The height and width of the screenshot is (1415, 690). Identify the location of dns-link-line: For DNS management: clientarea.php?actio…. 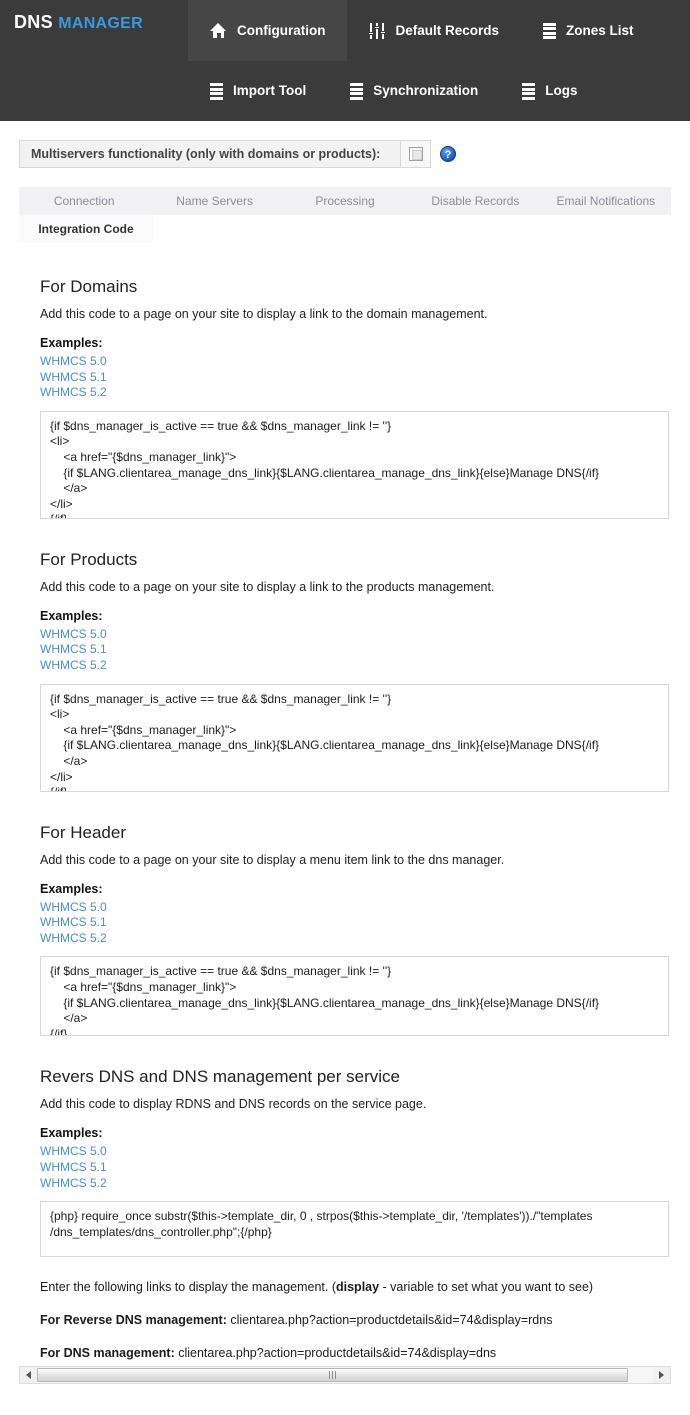
(355, 1353).